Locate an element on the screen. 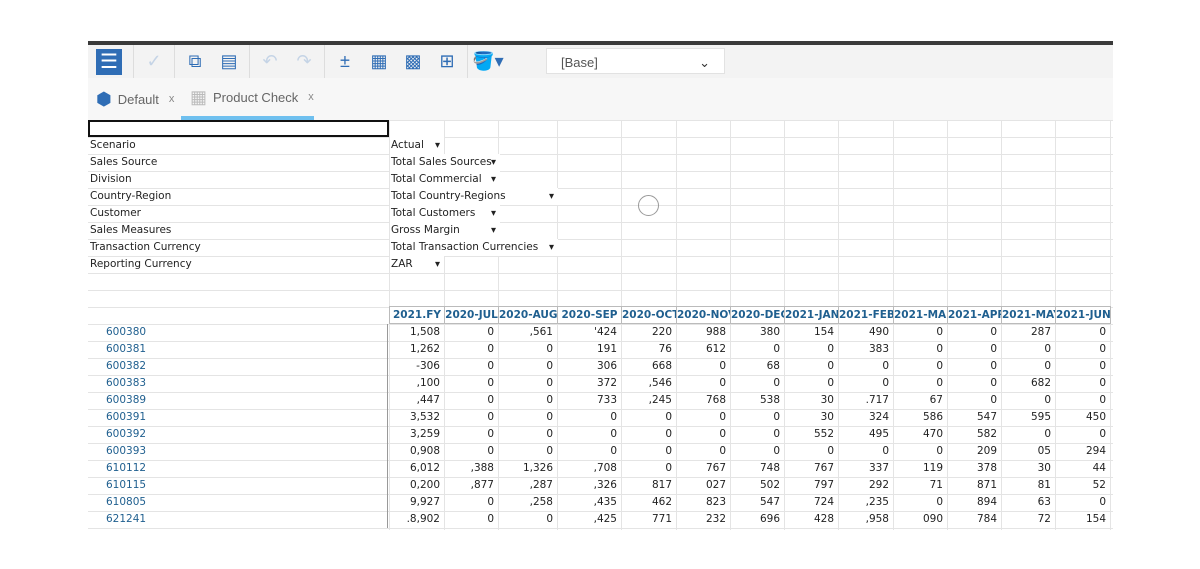  data-cell: 209 is located at coordinates (974, 451).